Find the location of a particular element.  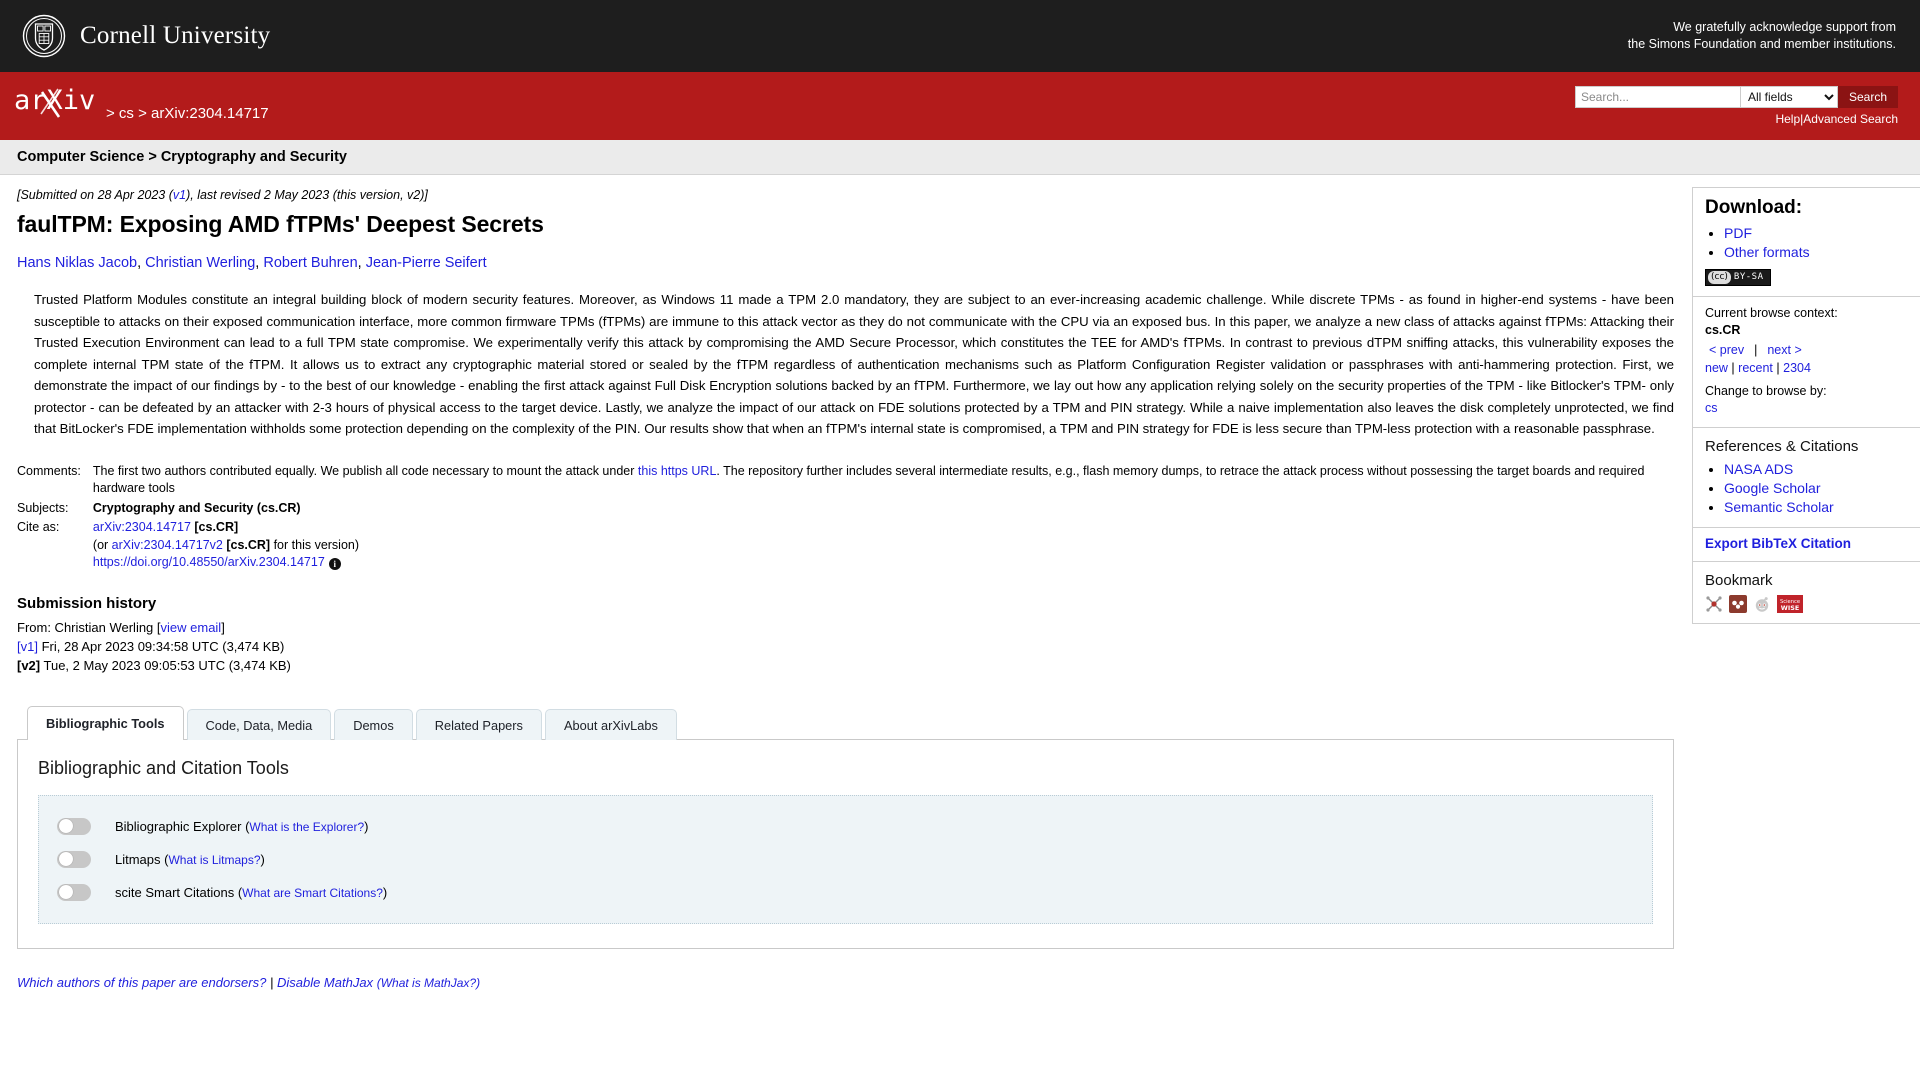

download-item-pdf: PDF is located at coordinates (1817, 233).